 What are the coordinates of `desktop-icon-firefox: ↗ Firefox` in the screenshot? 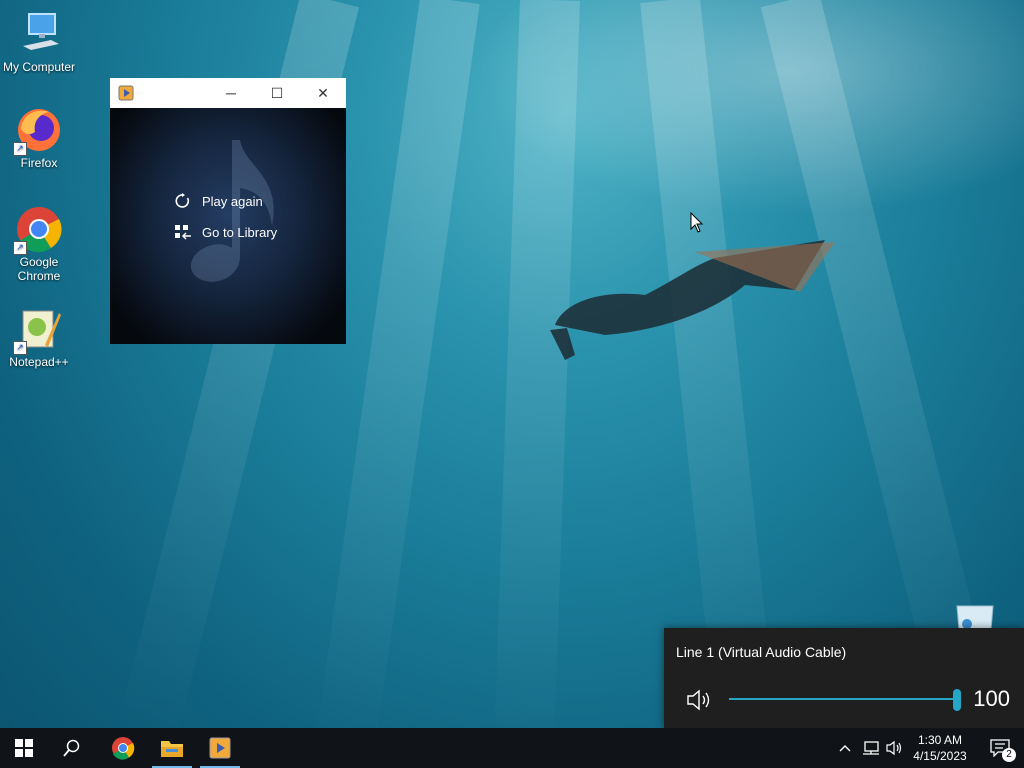 It's located at (39, 138).